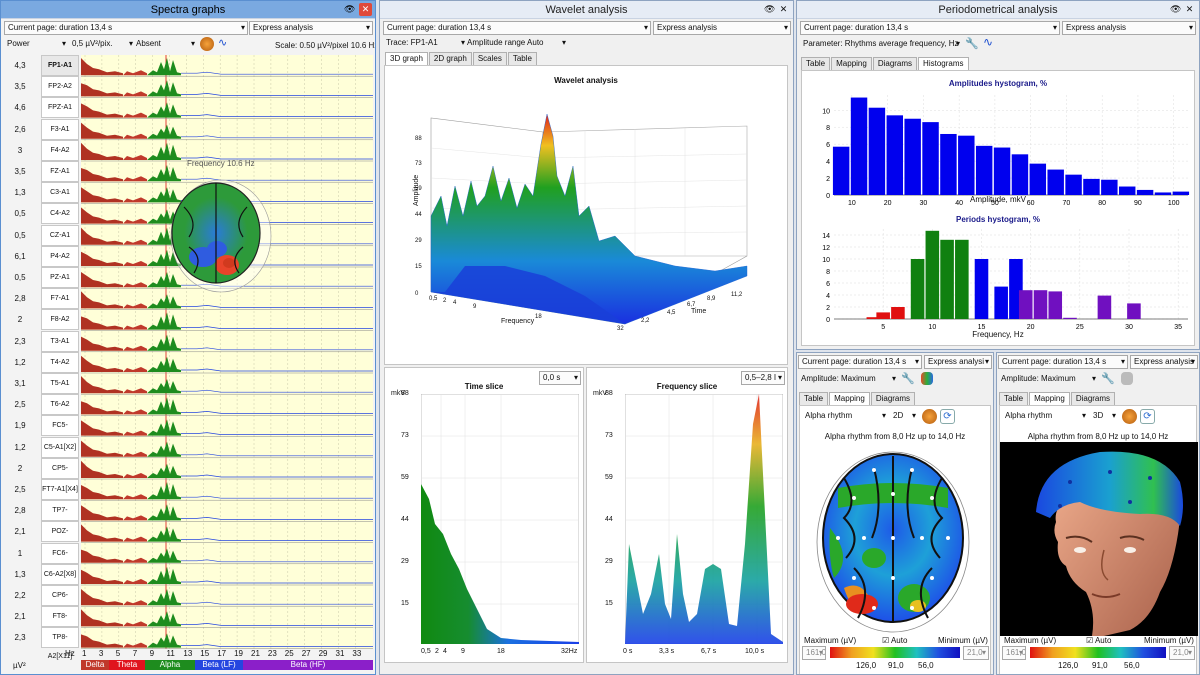  What do you see at coordinates (60, 516) in the screenshot?
I see `channel-label: TP7-A1[X5]` at bounding box center [60, 516].